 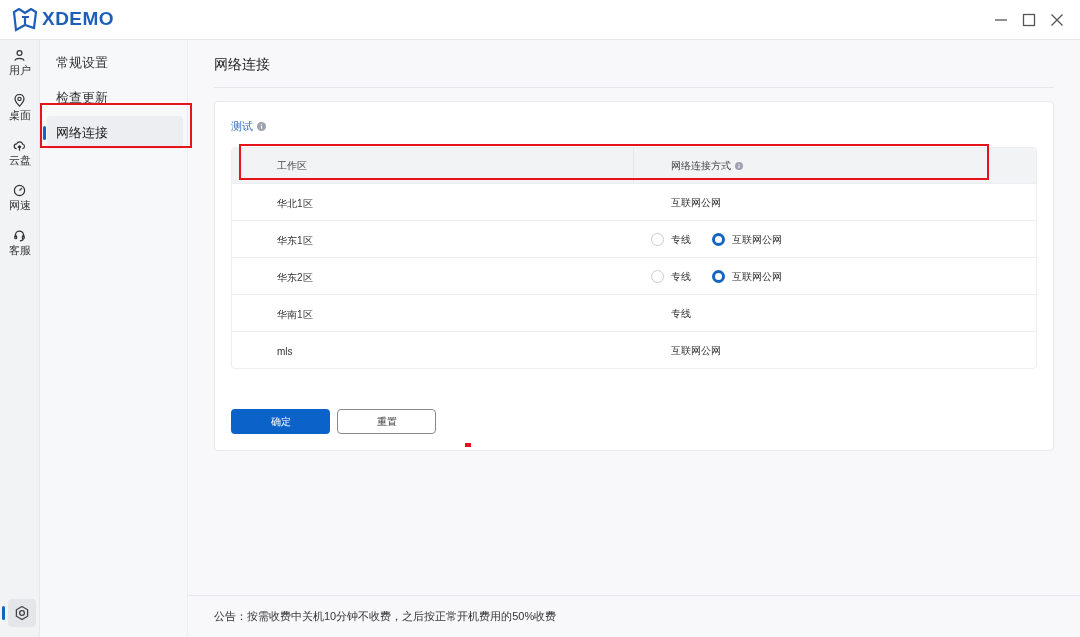 I want to click on menu-item: 常规设置, so click(x=115, y=62).